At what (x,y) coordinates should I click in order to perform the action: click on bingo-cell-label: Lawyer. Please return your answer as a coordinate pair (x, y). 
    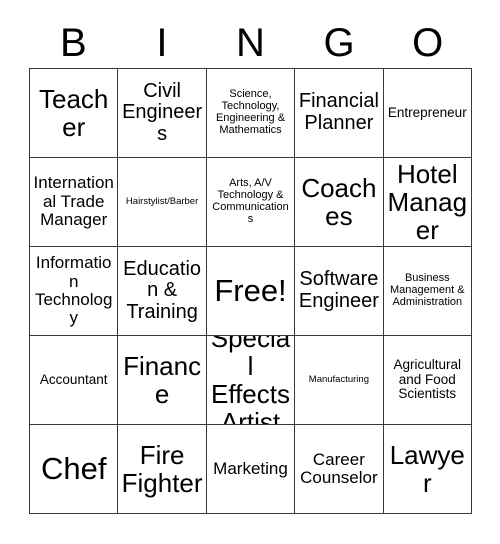
    Looking at the image, I should click on (427, 468).